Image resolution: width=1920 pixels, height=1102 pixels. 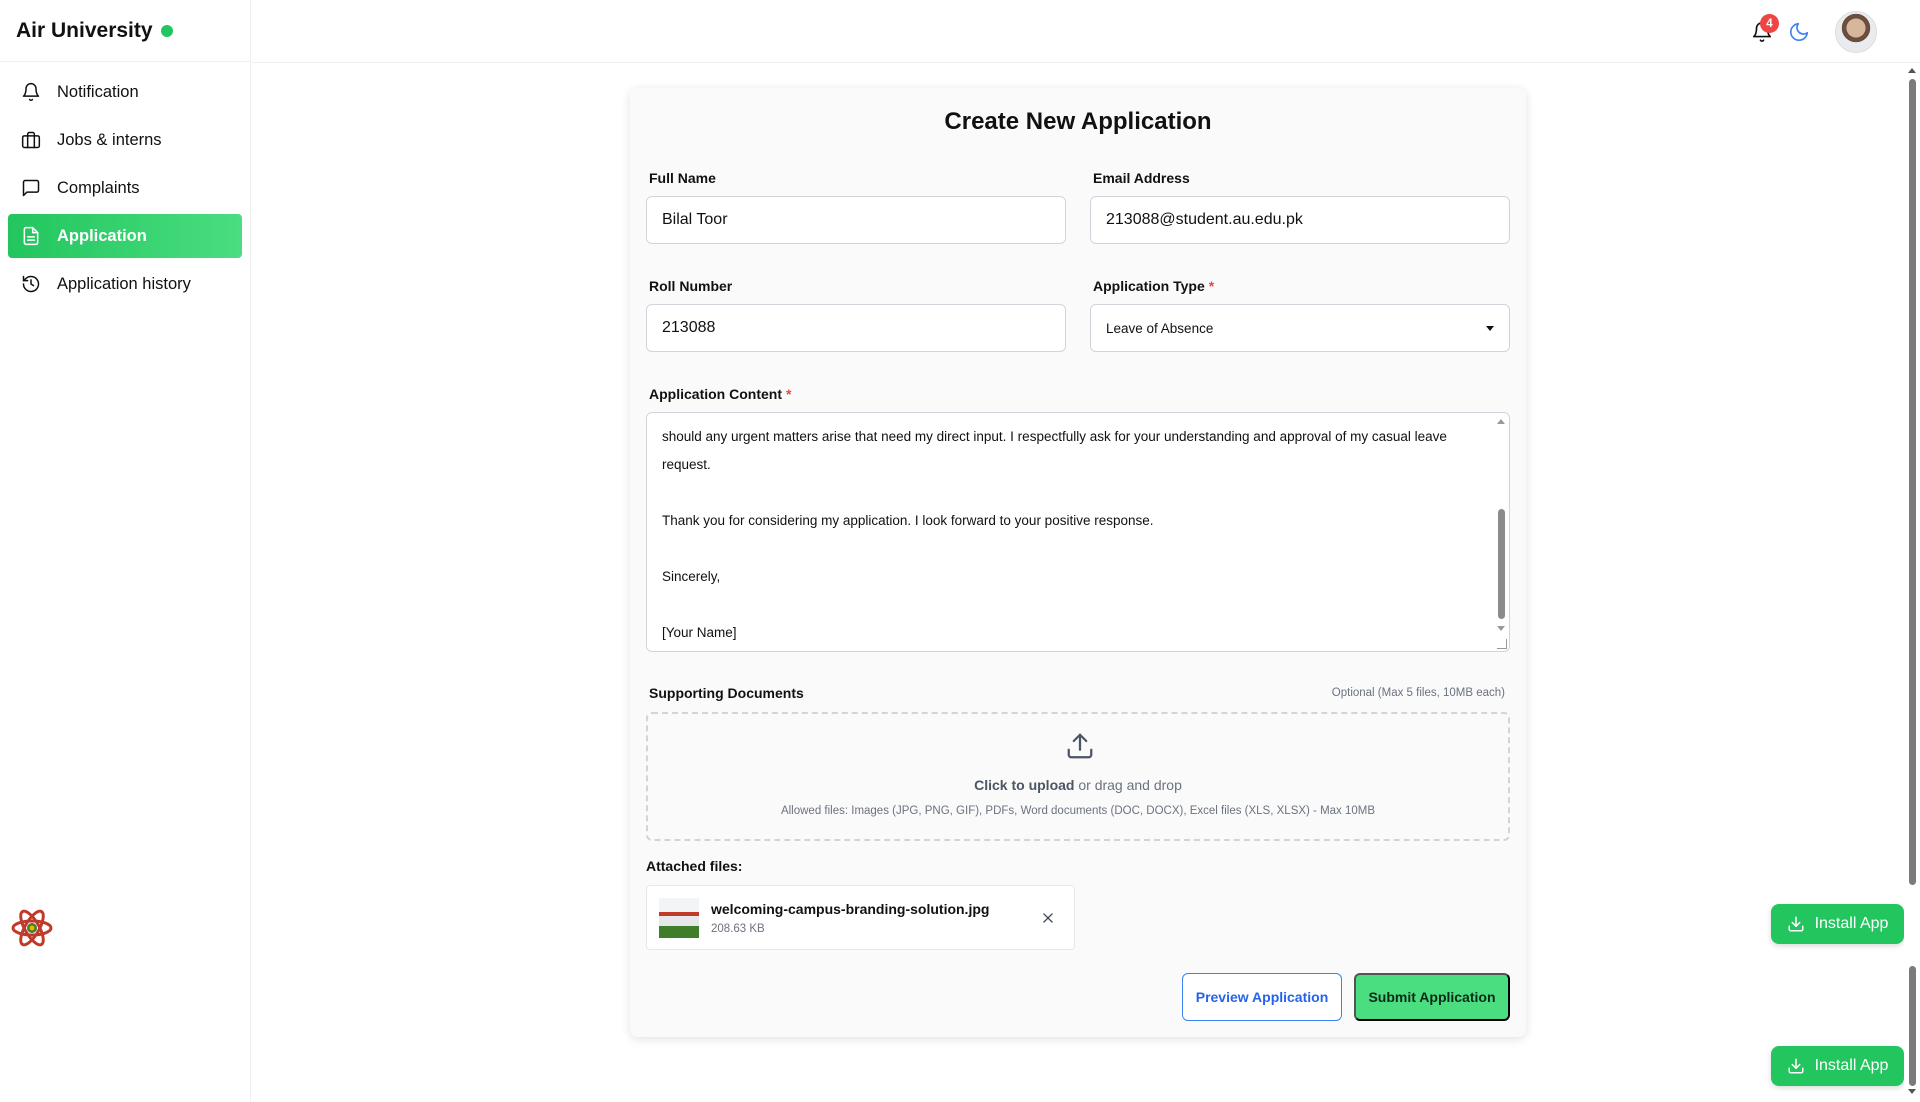 What do you see at coordinates (715, 394) in the screenshot?
I see `application-content-label-text: Application Content` at bounding box center [715, 394].